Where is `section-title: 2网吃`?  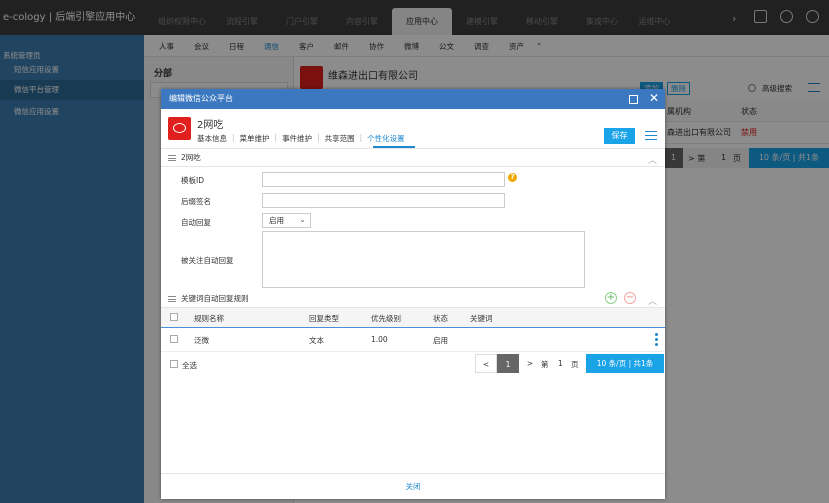 section-title: 2网吃 is located at coordinates (191, 157).